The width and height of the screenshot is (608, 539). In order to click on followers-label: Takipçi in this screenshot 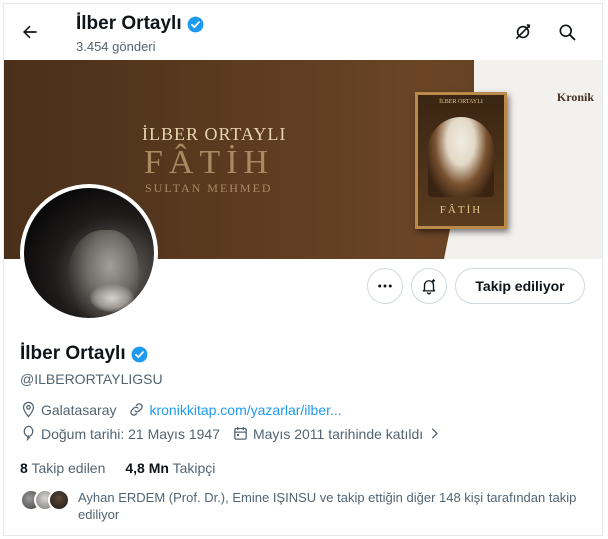, I will do `click(194, 468)`.